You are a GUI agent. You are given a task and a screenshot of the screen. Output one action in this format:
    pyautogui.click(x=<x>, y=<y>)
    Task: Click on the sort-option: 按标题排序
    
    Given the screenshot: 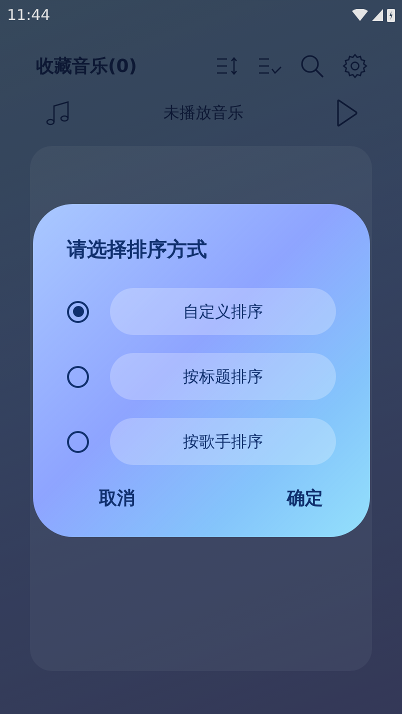 What is the action you would take?
    pyautogui.click(x=223, y=376)
    